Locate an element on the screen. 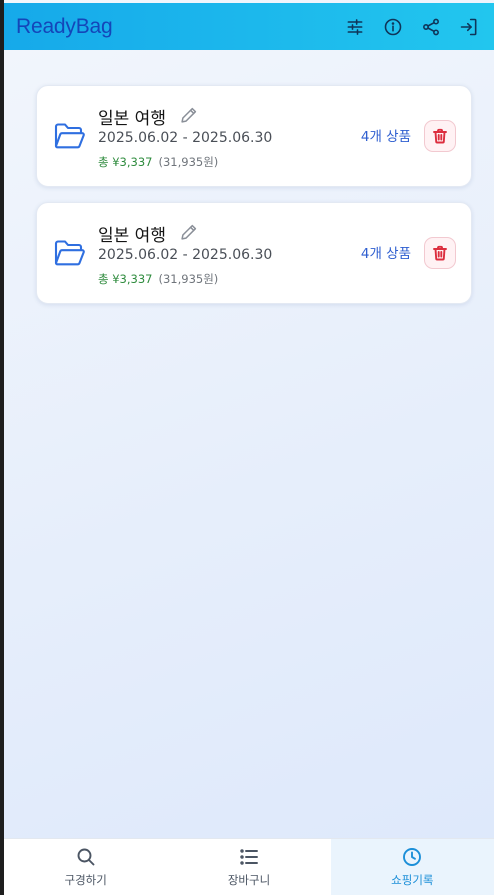  nav-label: 구경하기 is located at coordinates (85, 879).